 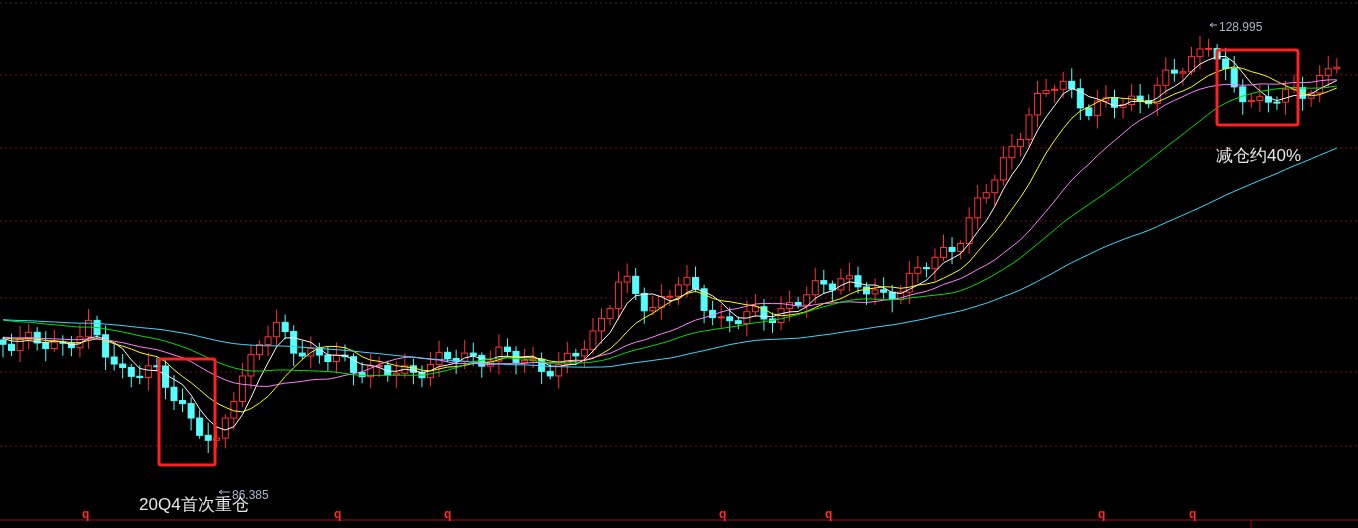 What do you see at coordinates (1241, 27) in the screenshot?
I see `price-label: 128.995` at bounding box center [1241, 27].